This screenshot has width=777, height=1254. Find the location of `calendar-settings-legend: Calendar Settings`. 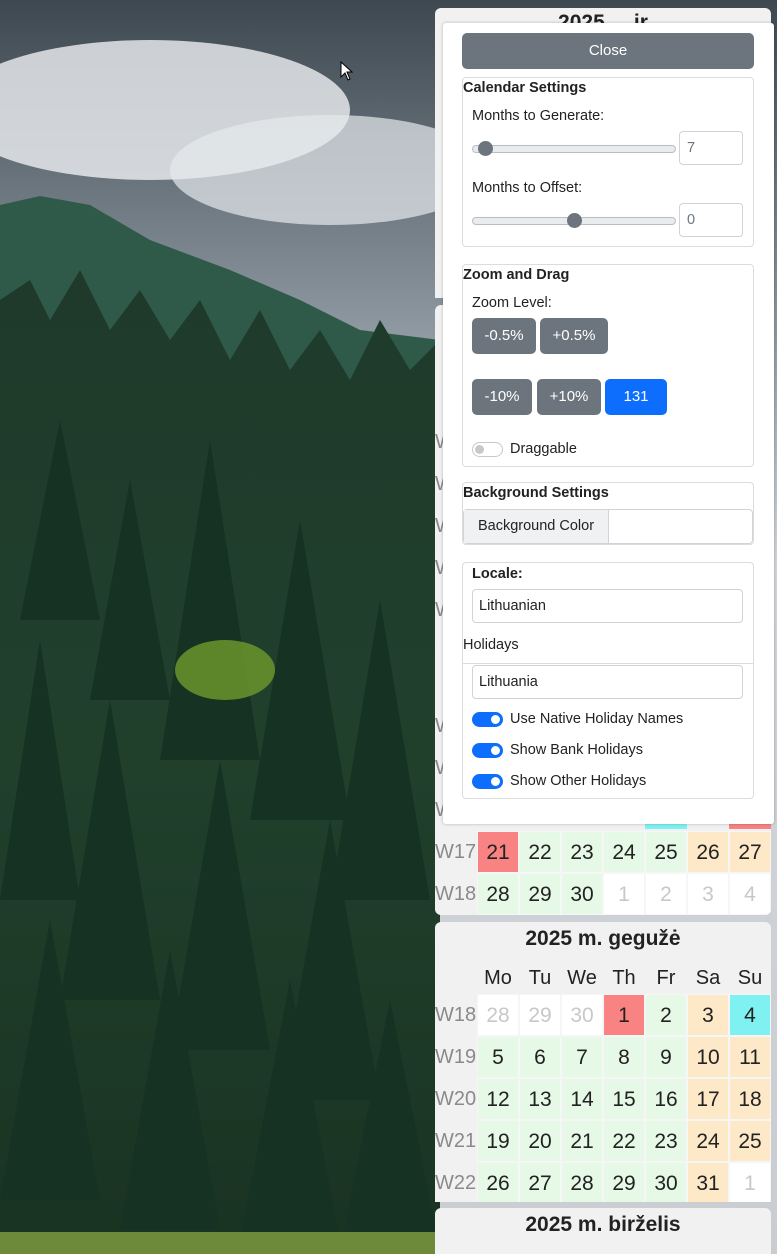

calendar-settings-legend: Calendar Settings is located at coordinates (525, 88).